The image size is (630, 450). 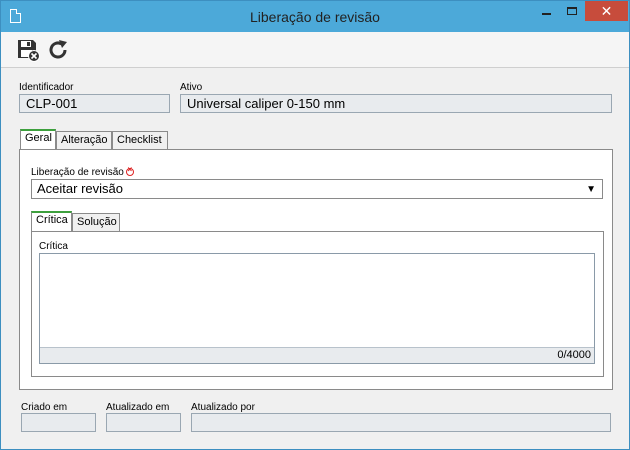 I want to click on identificador-label: Identificador, so click(x=46, y=87).